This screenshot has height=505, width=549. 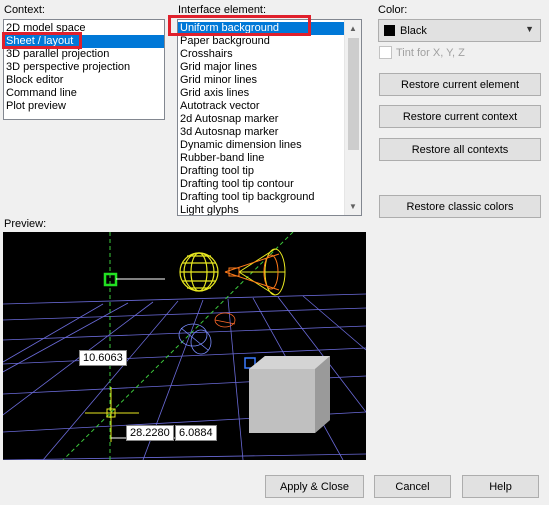 What do you see at coordinates (84, 80) in the screenshot?
I see `context-list-item: Block editor` at bounding box center [84, 80].